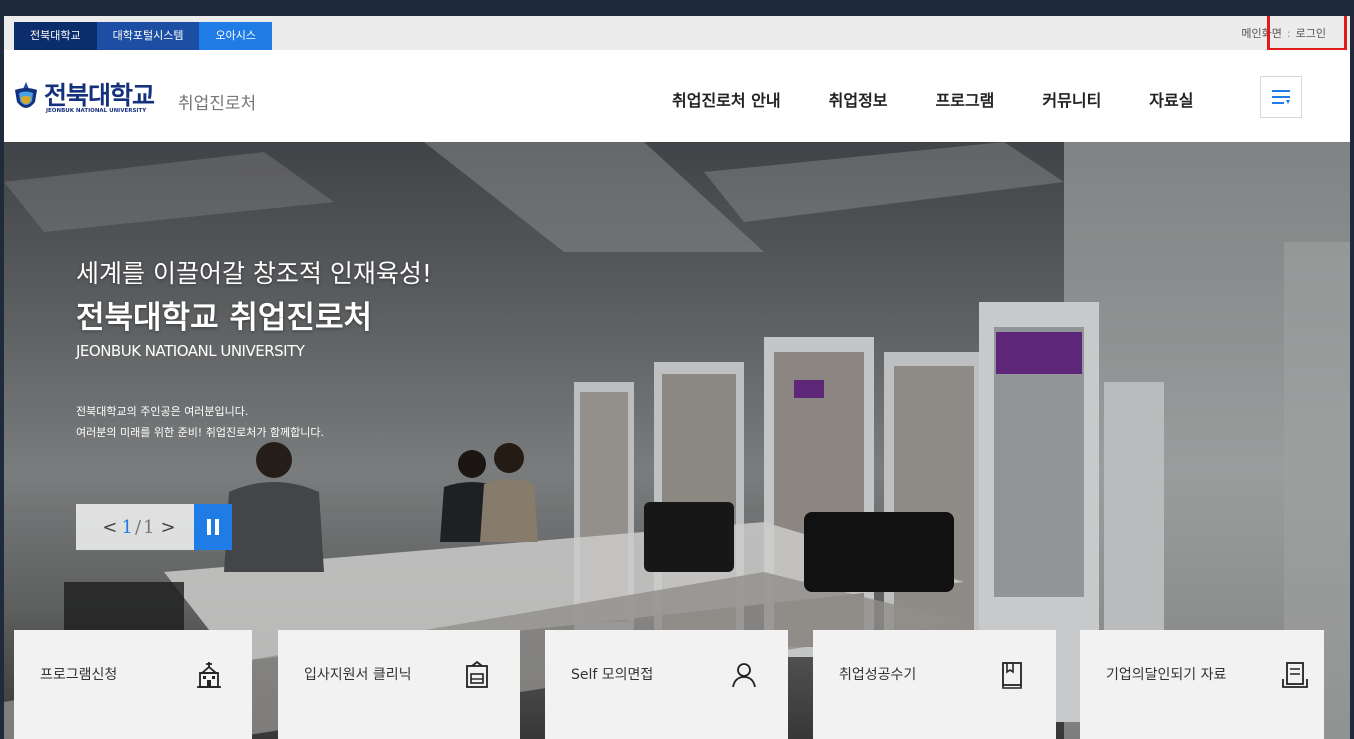 The width and height of the screenshot is (1354, 739). I want to click on quick-link-resume-clinic: 입사지원서 클리닉, so click(399, 684).